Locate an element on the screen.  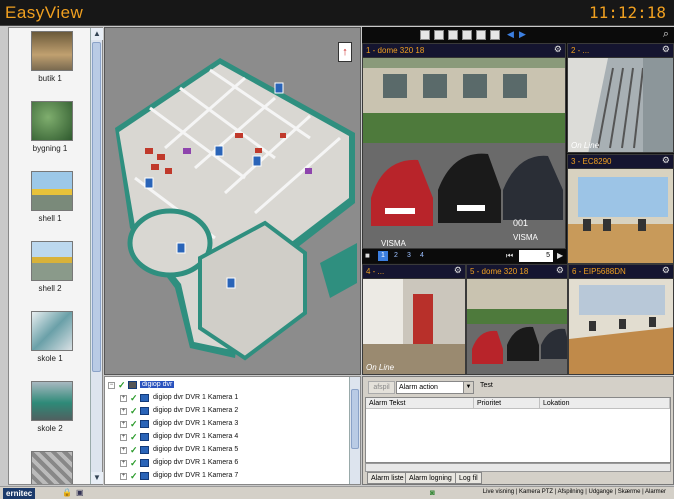
lock-icon: 🔒 is located at coordinates (67, 492).